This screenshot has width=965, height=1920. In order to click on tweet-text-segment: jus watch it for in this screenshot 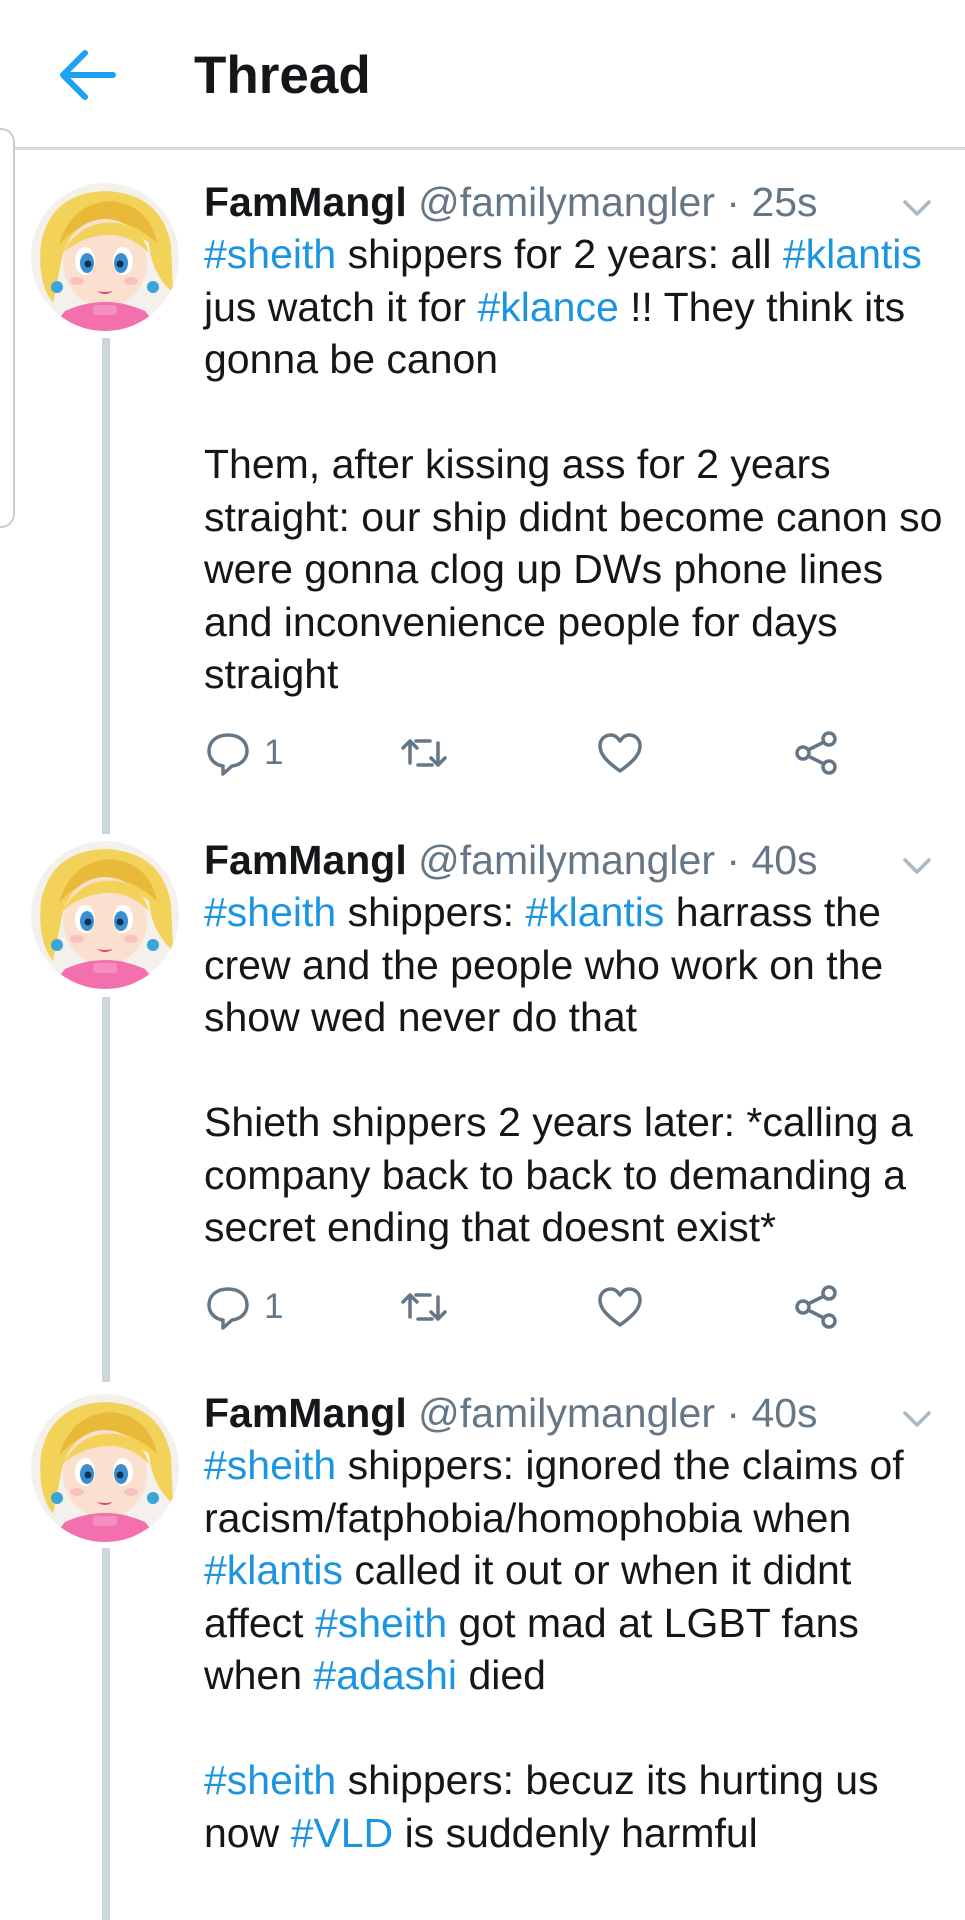, I will do `click(341, 306)`.